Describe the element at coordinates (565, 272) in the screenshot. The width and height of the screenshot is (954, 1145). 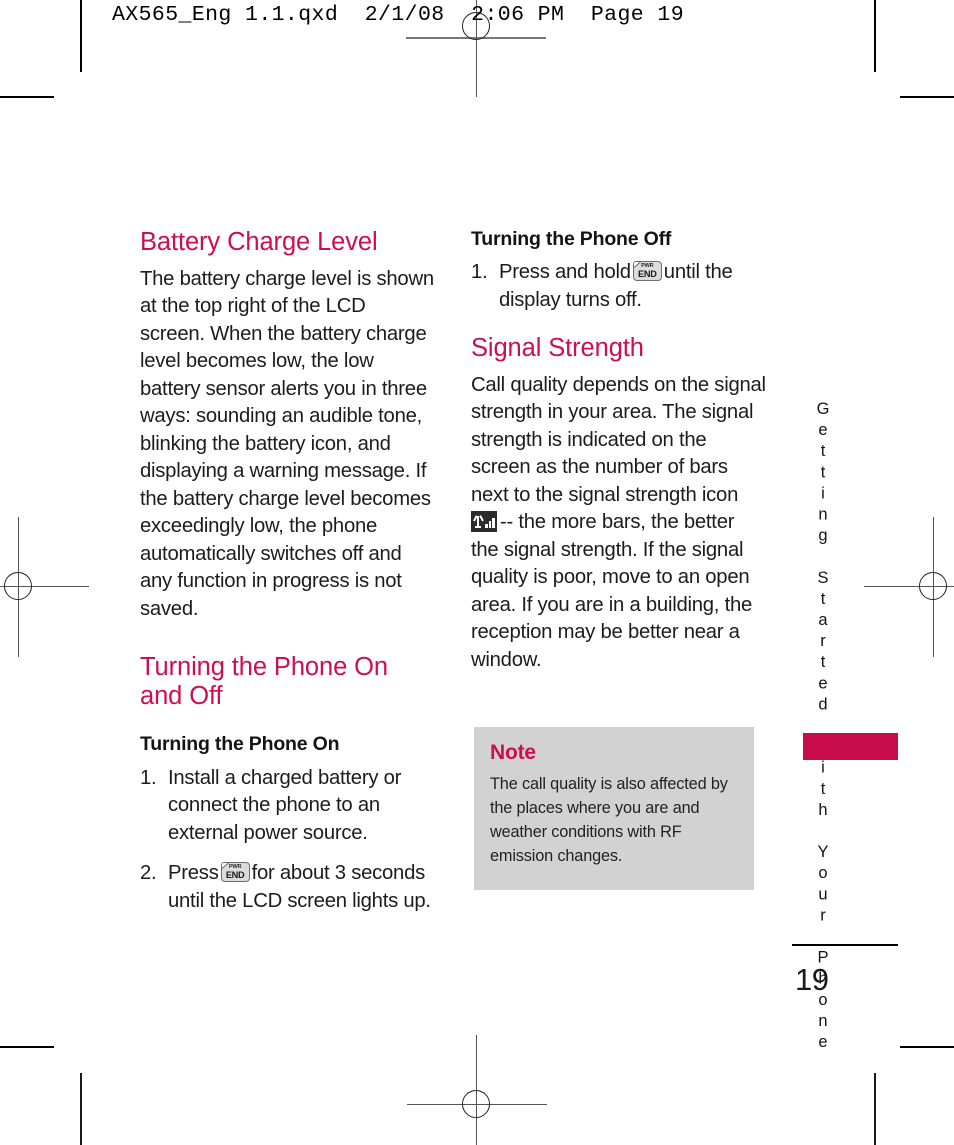
I see `step-text-before-icon: Press and hold` at that location.